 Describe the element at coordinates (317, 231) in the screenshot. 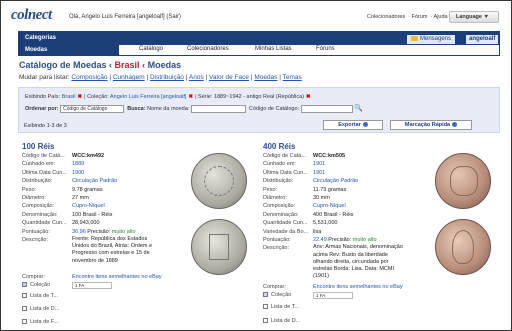

I see `value-variedade: lisa` at that location.